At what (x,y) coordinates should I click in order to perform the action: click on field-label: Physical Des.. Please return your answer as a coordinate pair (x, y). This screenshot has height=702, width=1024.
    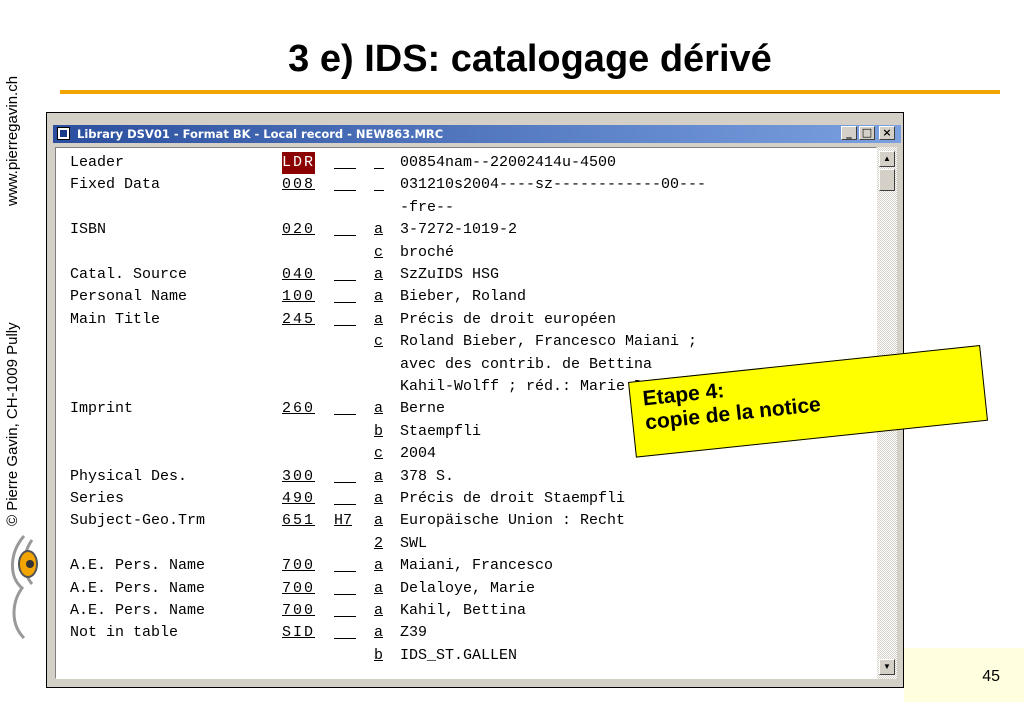
    Looking at the image, I should click on (129, 476).